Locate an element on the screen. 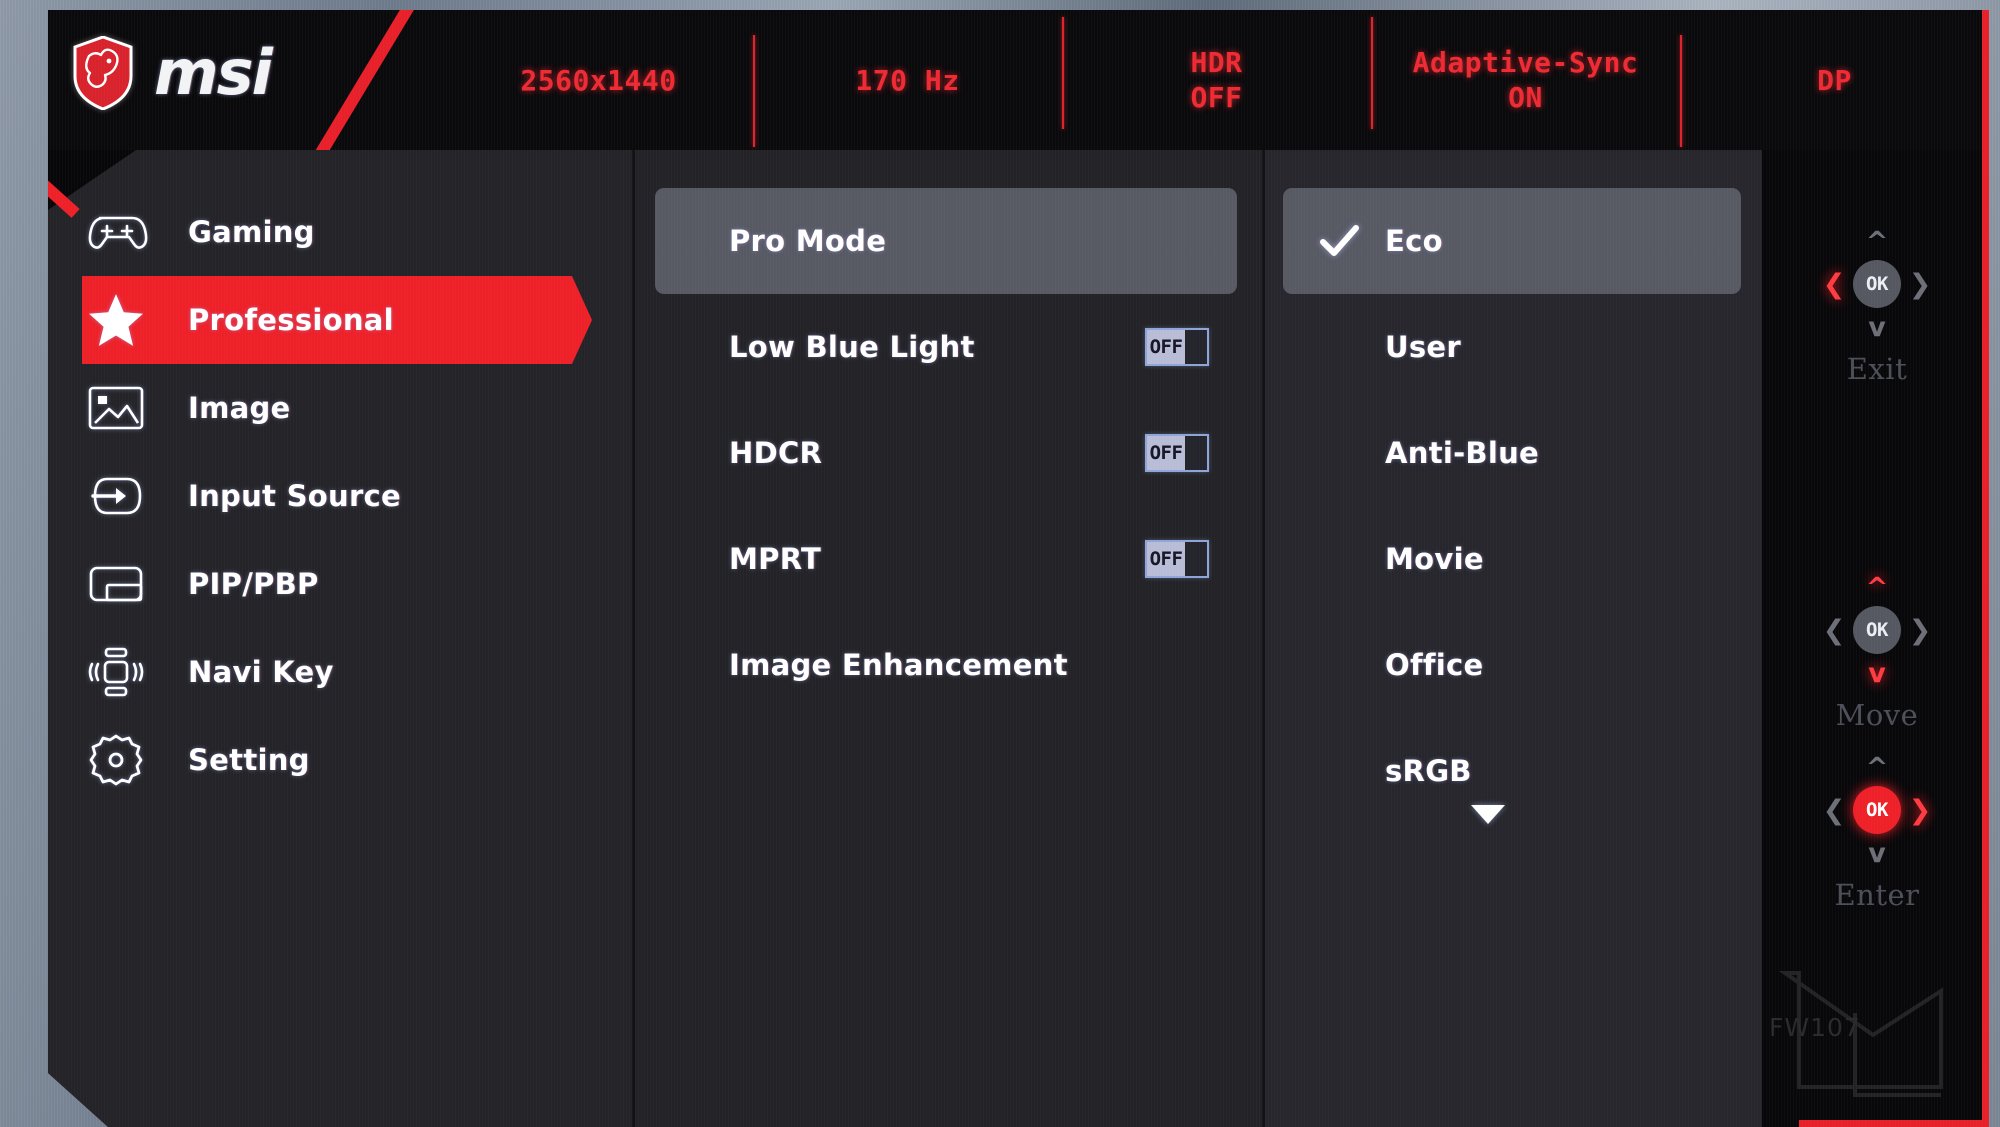  header-right-accent is located at coordinates (1985, 80).